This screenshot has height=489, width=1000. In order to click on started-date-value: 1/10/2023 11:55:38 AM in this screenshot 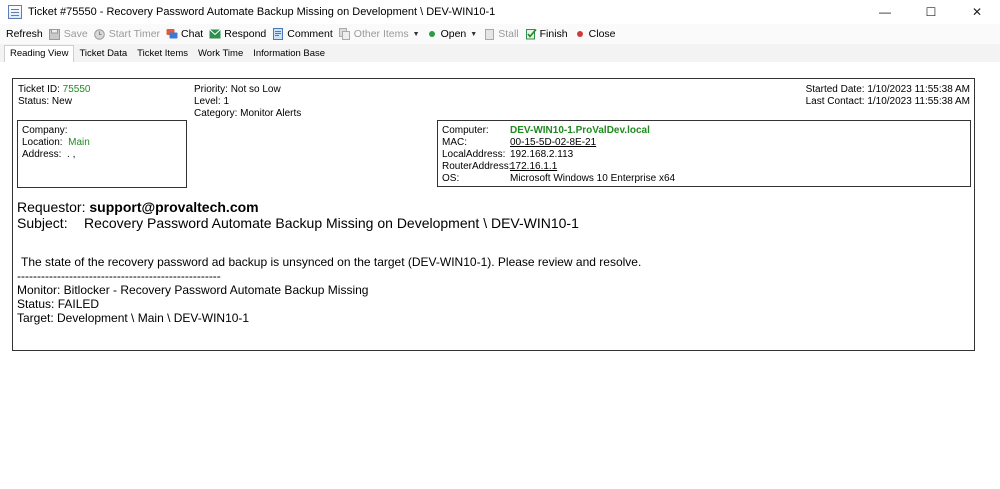, I will do `click(918, 89)`.